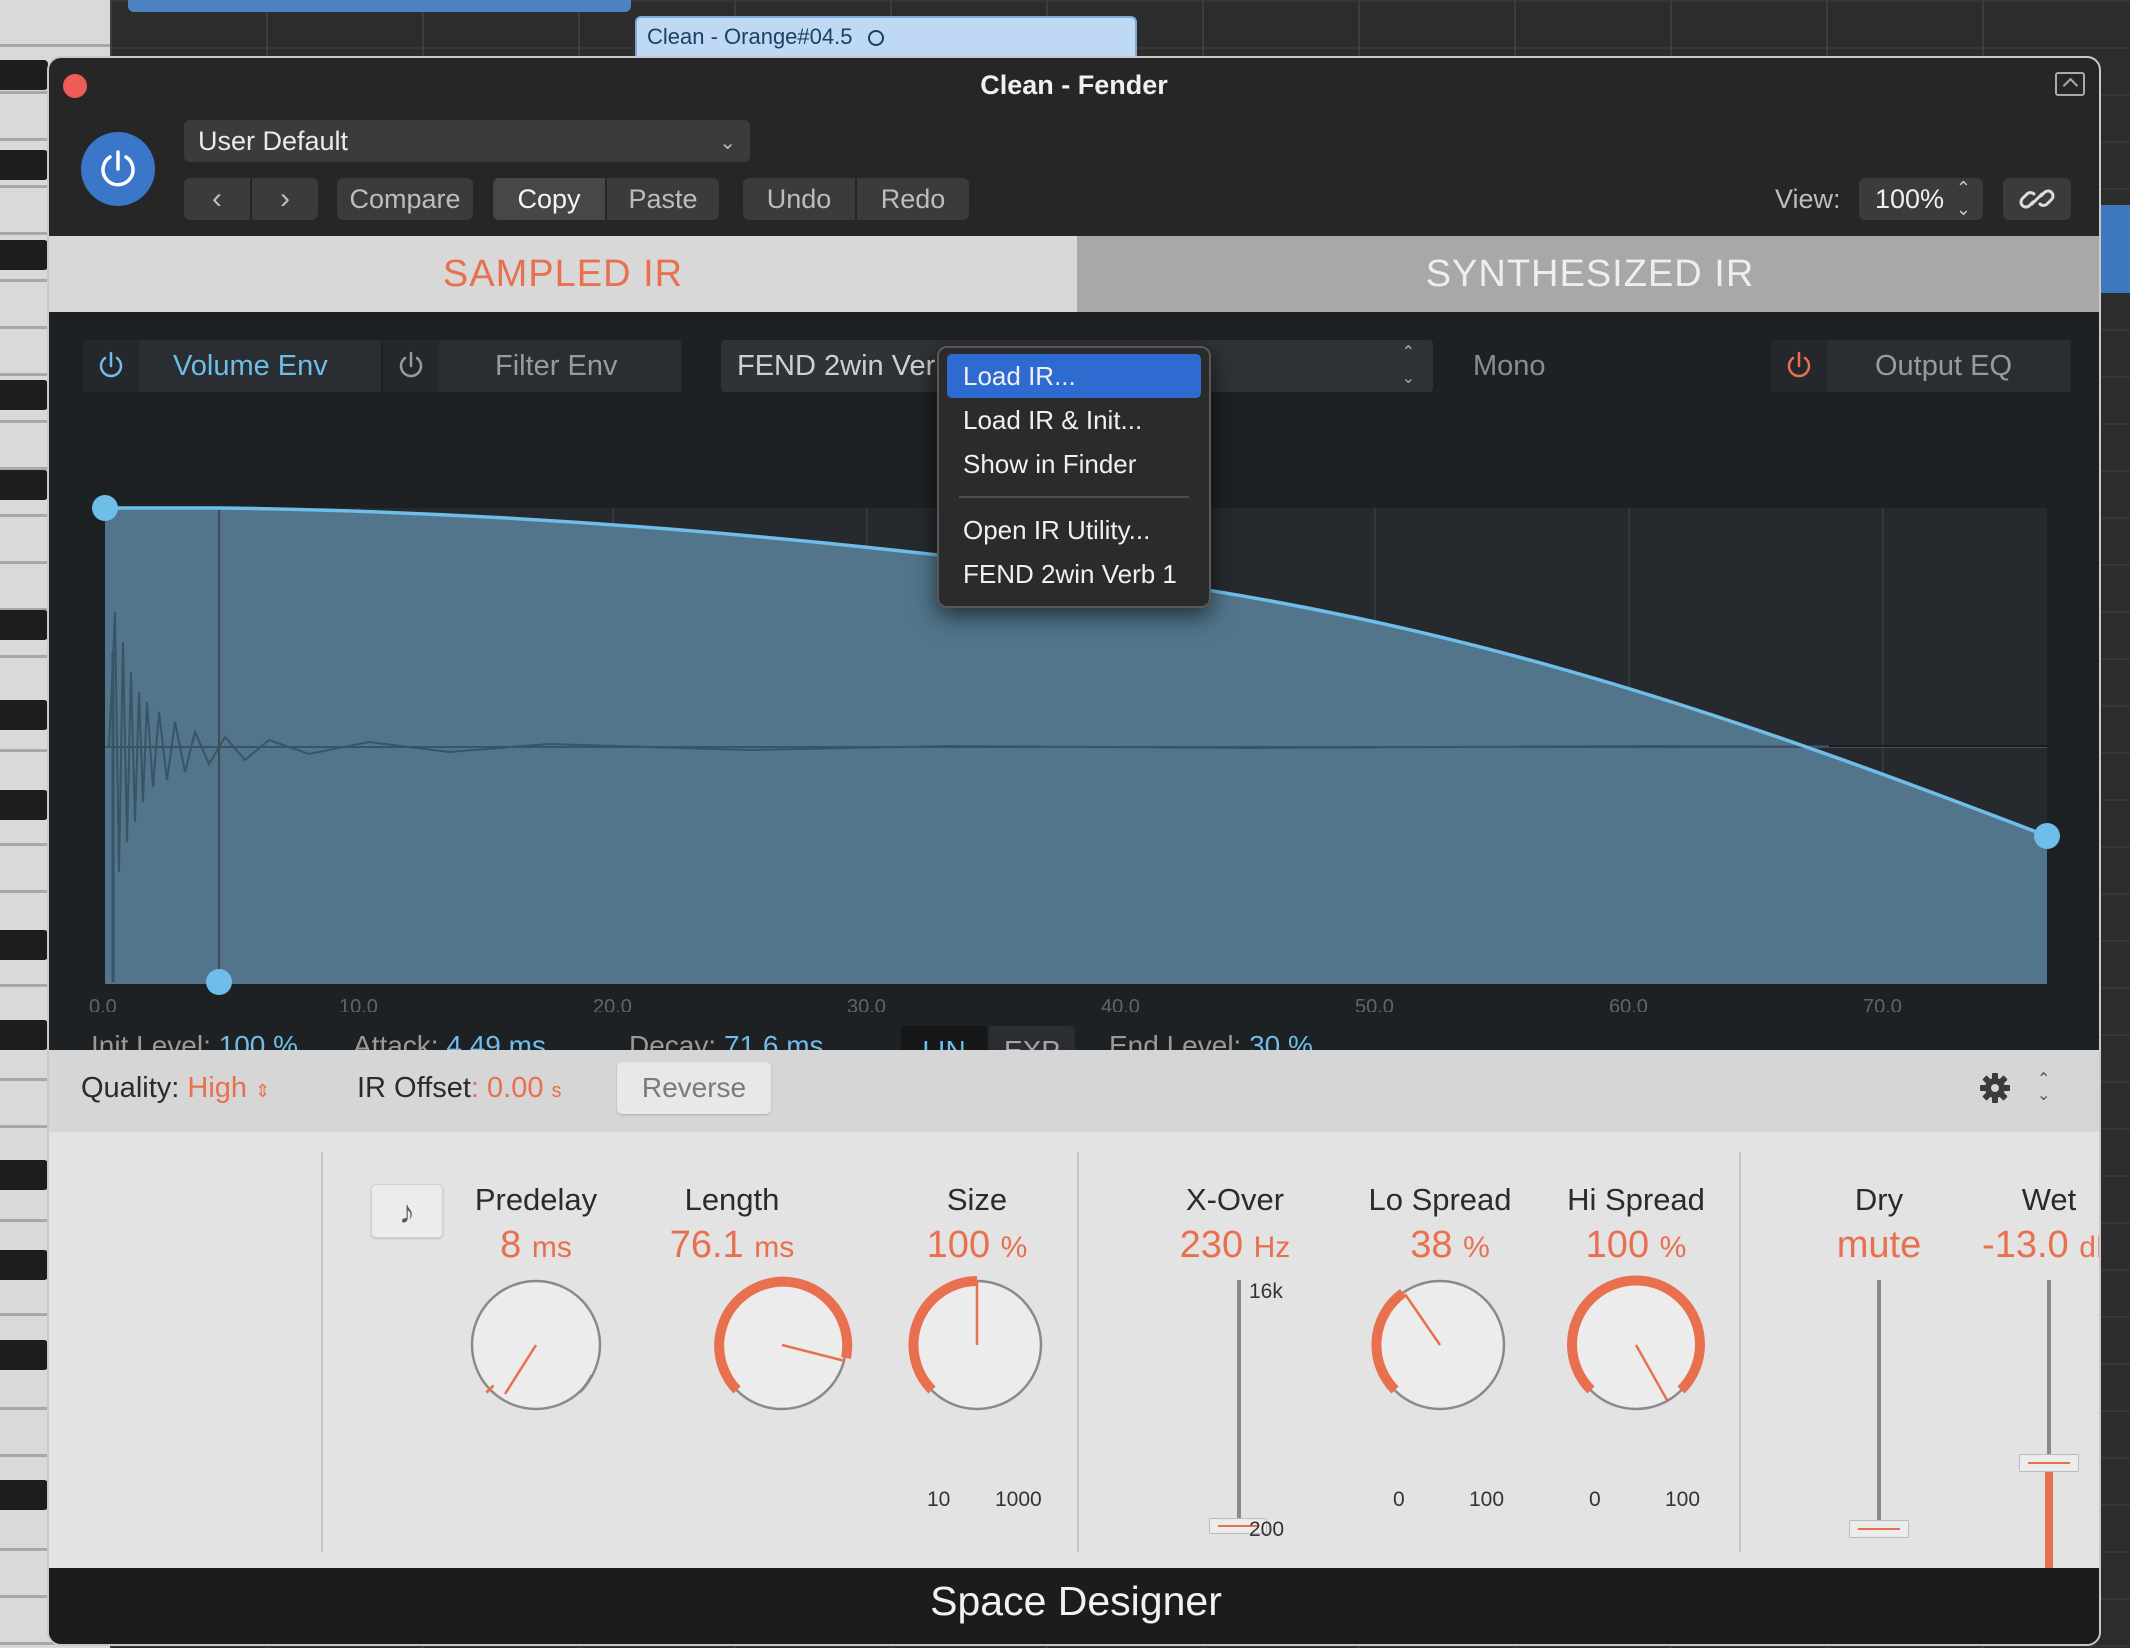 This screenshot has height=1648, width=2130. I want to click on wet-value: -13.0 dB, so click(2024, 1245).